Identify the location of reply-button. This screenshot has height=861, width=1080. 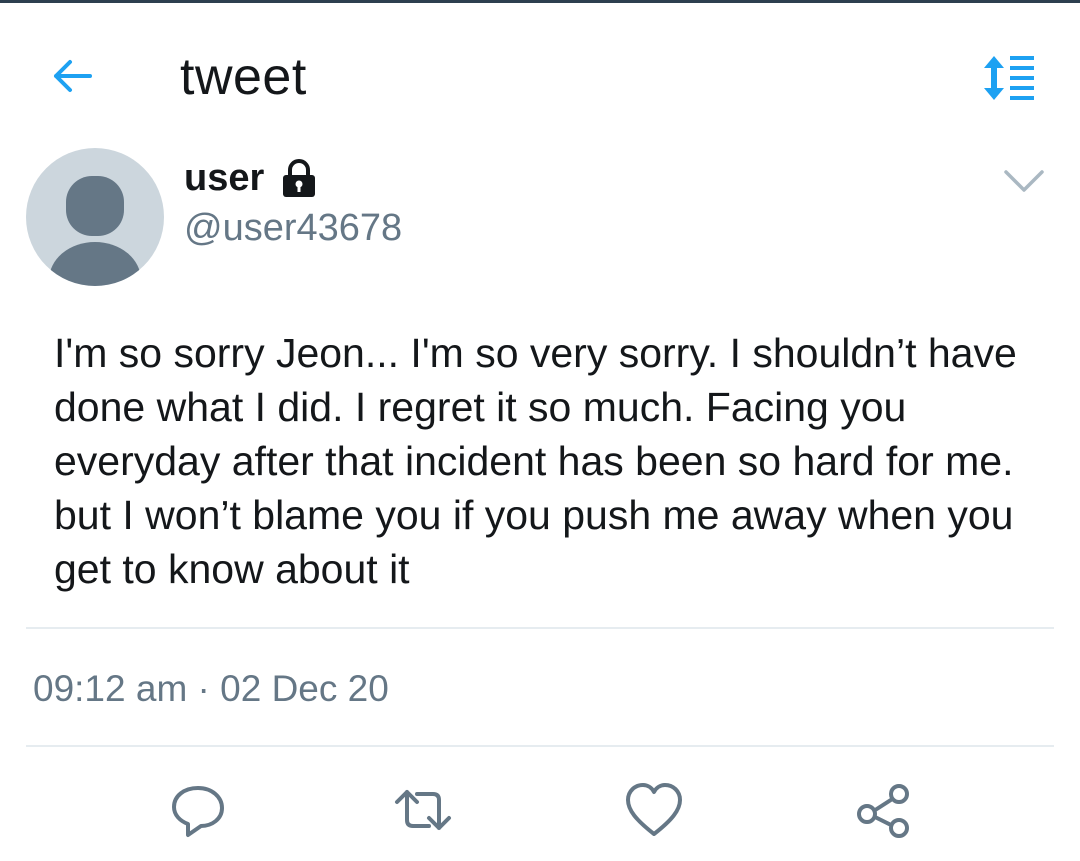
(198, 810).